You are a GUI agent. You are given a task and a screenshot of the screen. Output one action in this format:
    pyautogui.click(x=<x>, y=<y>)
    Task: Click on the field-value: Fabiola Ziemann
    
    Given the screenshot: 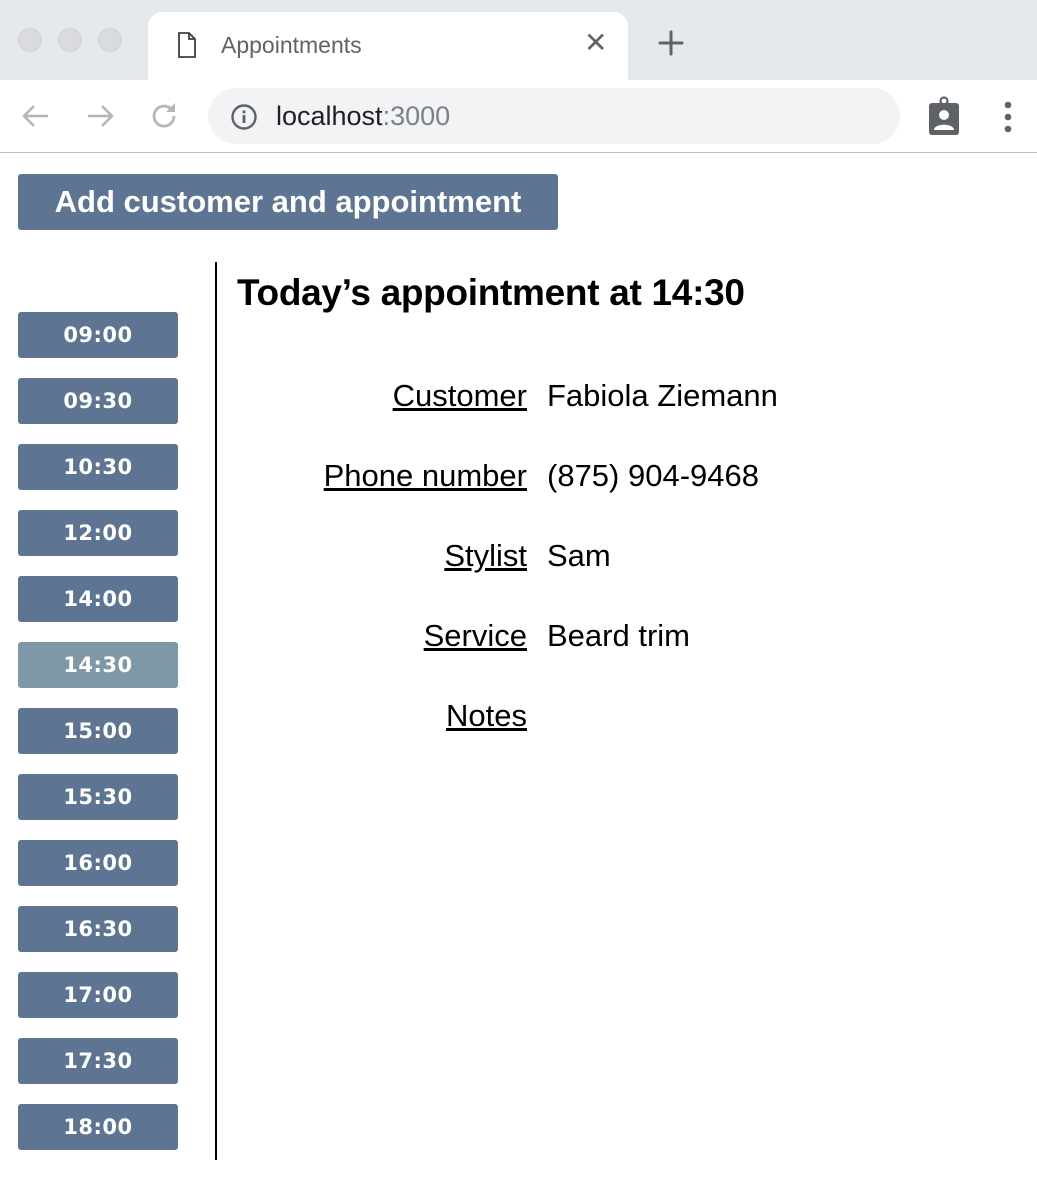 What is the action you would take?
    pyautogui.click(x=662, y=395)
    